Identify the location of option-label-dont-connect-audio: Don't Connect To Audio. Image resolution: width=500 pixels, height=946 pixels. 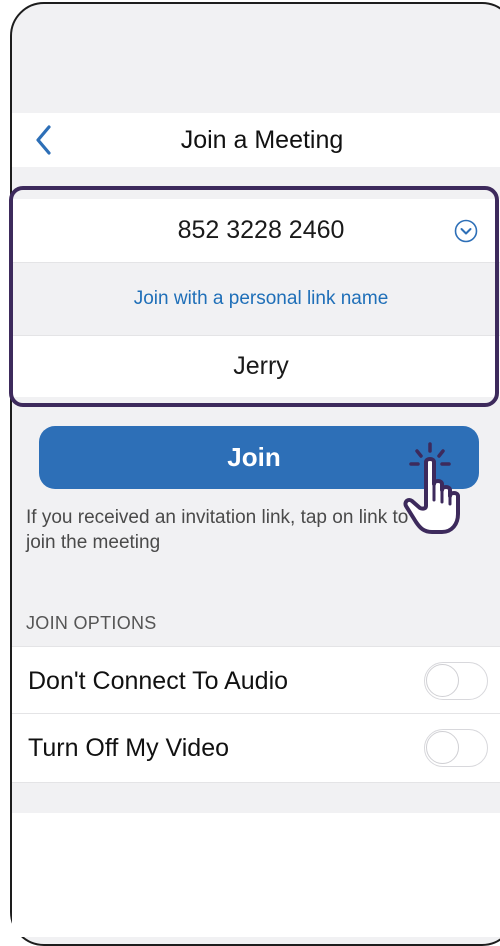
(158, 681).